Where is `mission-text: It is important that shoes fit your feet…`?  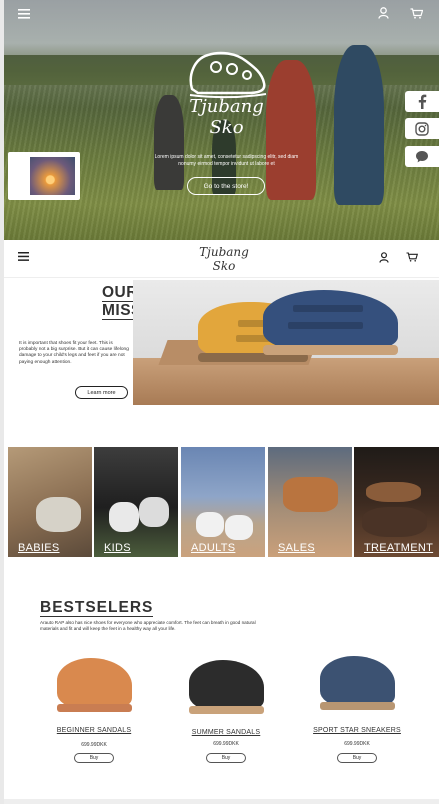 mission-text: It is important that shoes fit your feet… is located at coordinates (74, 353).